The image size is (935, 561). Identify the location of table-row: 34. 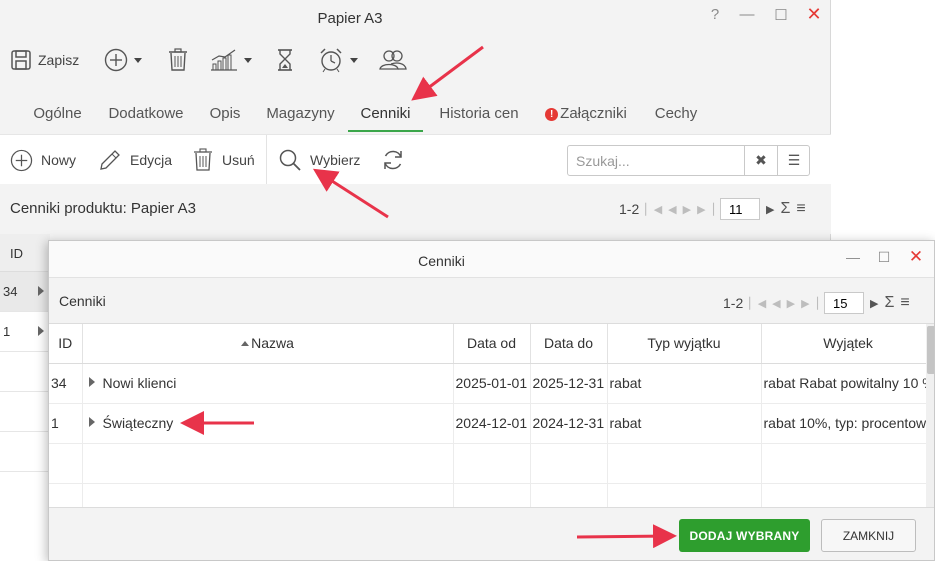
(25, 292).